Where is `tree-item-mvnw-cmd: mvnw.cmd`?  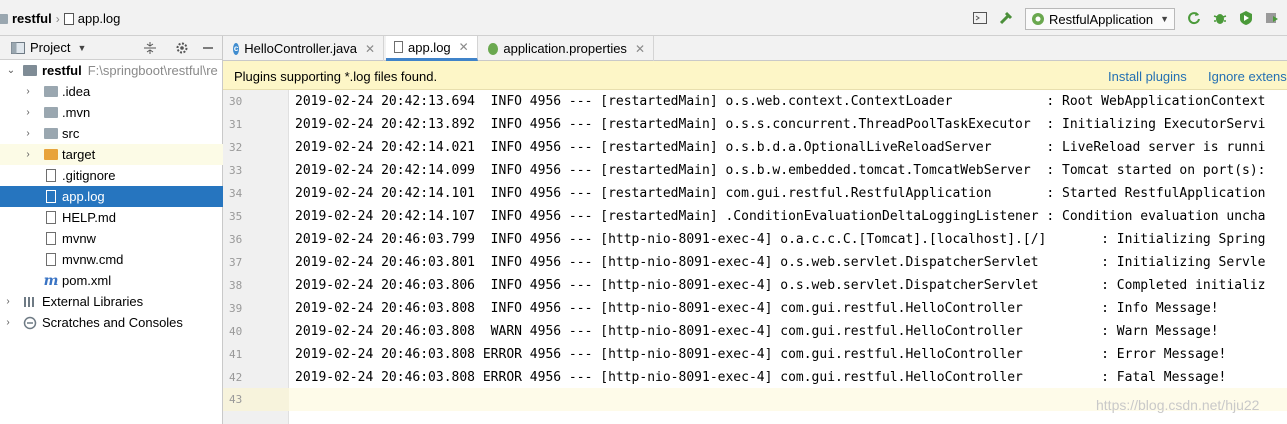
tree-item-mvnw-cmd: mvnw.cmd is located at coordinates (111, 259).